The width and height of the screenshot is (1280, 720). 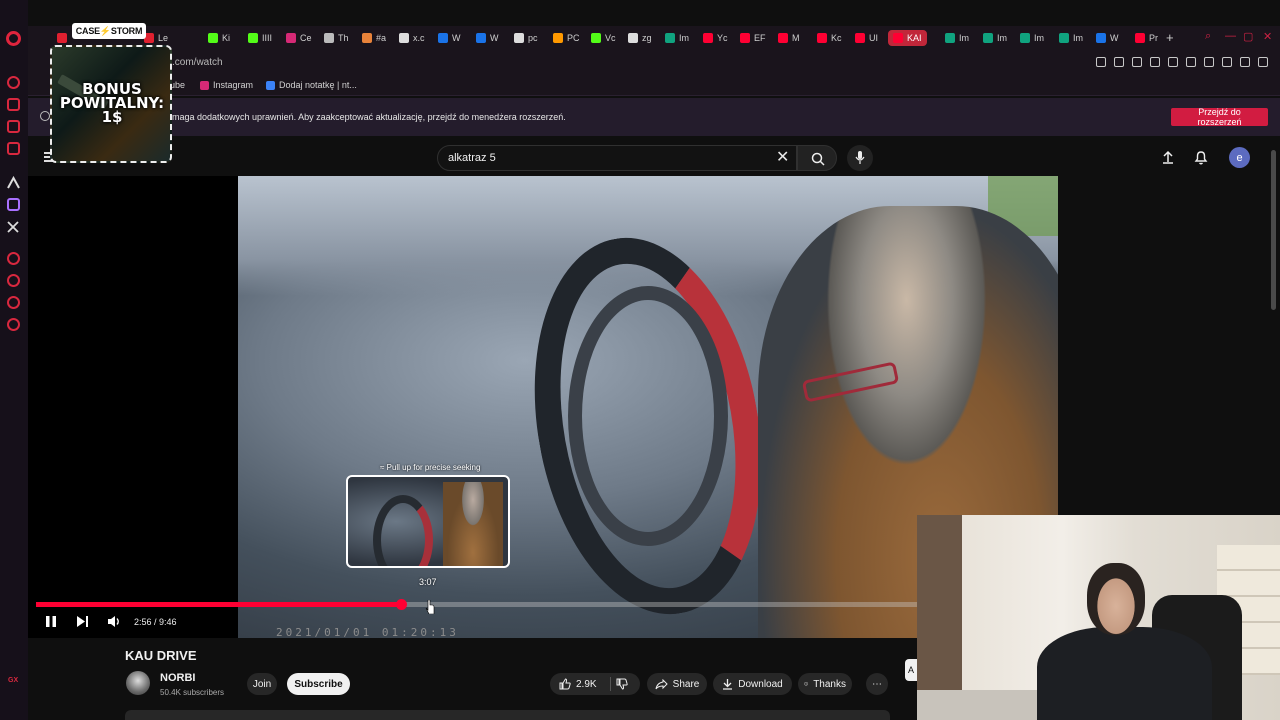 What do you see at coordinates (1170, 37) in the screenshot?
I see `new-tab-button: +` at bounding box center [1170, 37].